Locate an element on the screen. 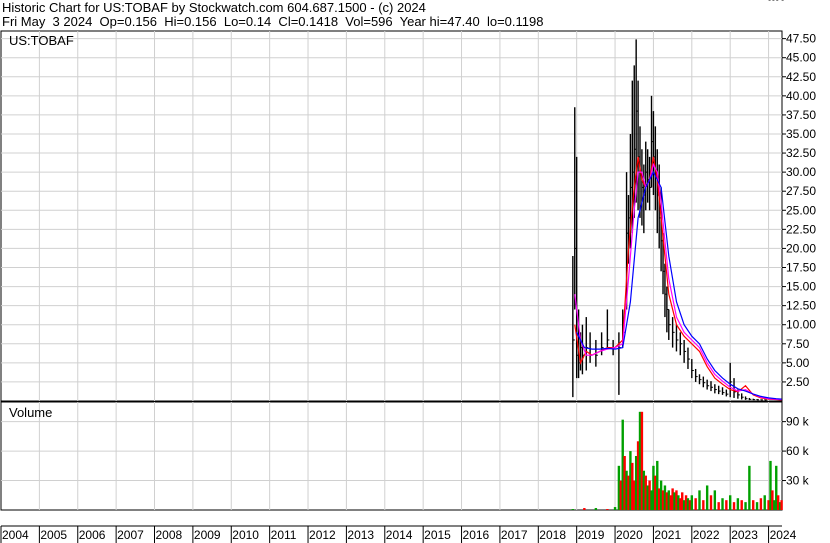 The height and width of the screenshot is (543, 830). x-tick-label: 2012 is located at coordinates (322, 535).